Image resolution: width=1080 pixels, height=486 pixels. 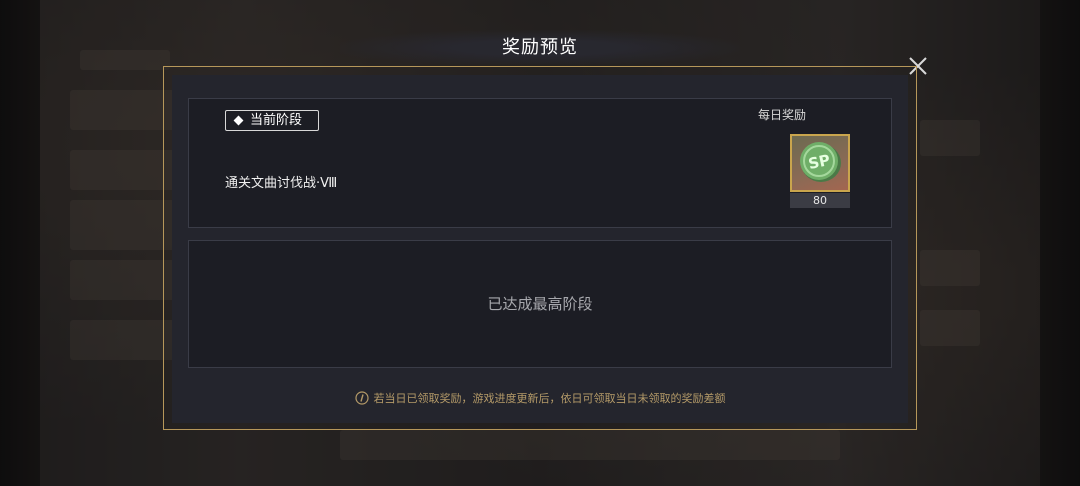 I want to click on daily-reward-label: 每日奖励, so click(x=781, y=115).